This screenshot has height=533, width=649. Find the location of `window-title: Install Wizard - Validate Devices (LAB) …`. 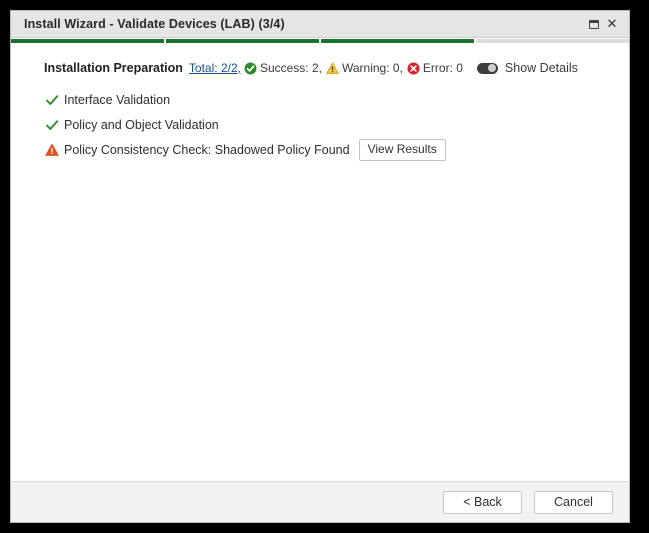

window-title: Install Wizard - Validate Devices (LAB) … is located at coordinates (154, 24).